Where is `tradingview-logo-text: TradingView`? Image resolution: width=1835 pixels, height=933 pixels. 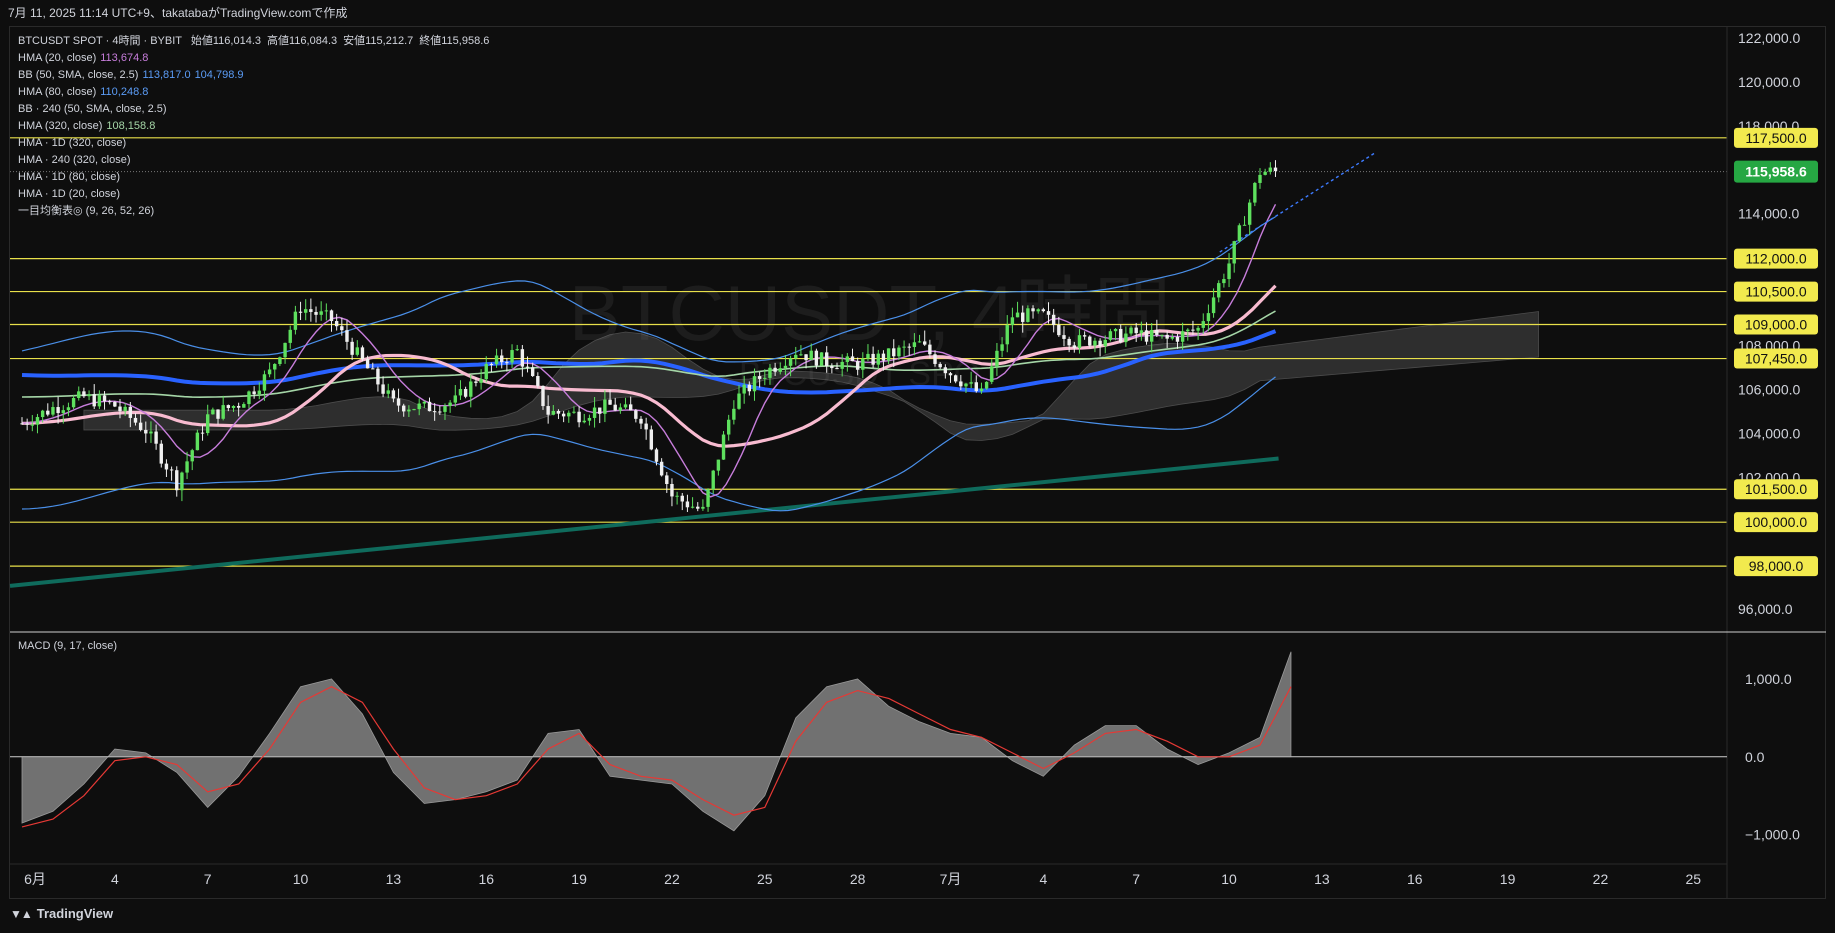 tradingview-logo-text: TradingView is located at coordinates (75, 913).